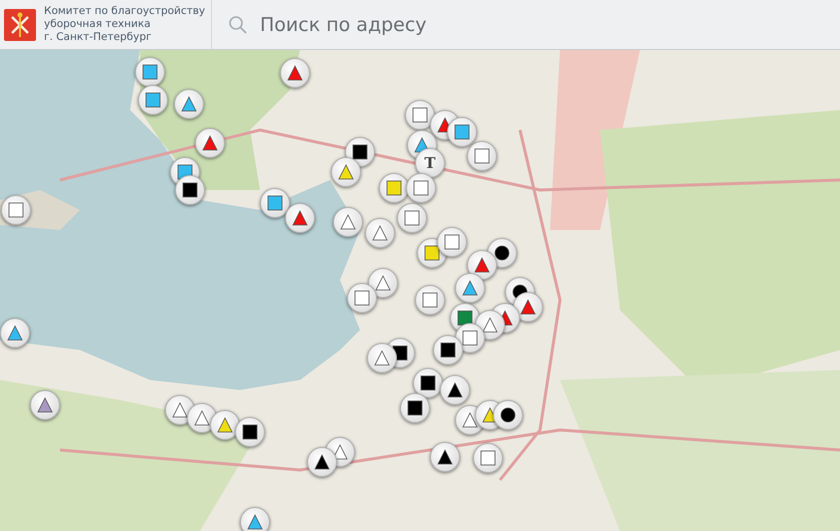  I want to click on emblem-icon, so click(20, 24).